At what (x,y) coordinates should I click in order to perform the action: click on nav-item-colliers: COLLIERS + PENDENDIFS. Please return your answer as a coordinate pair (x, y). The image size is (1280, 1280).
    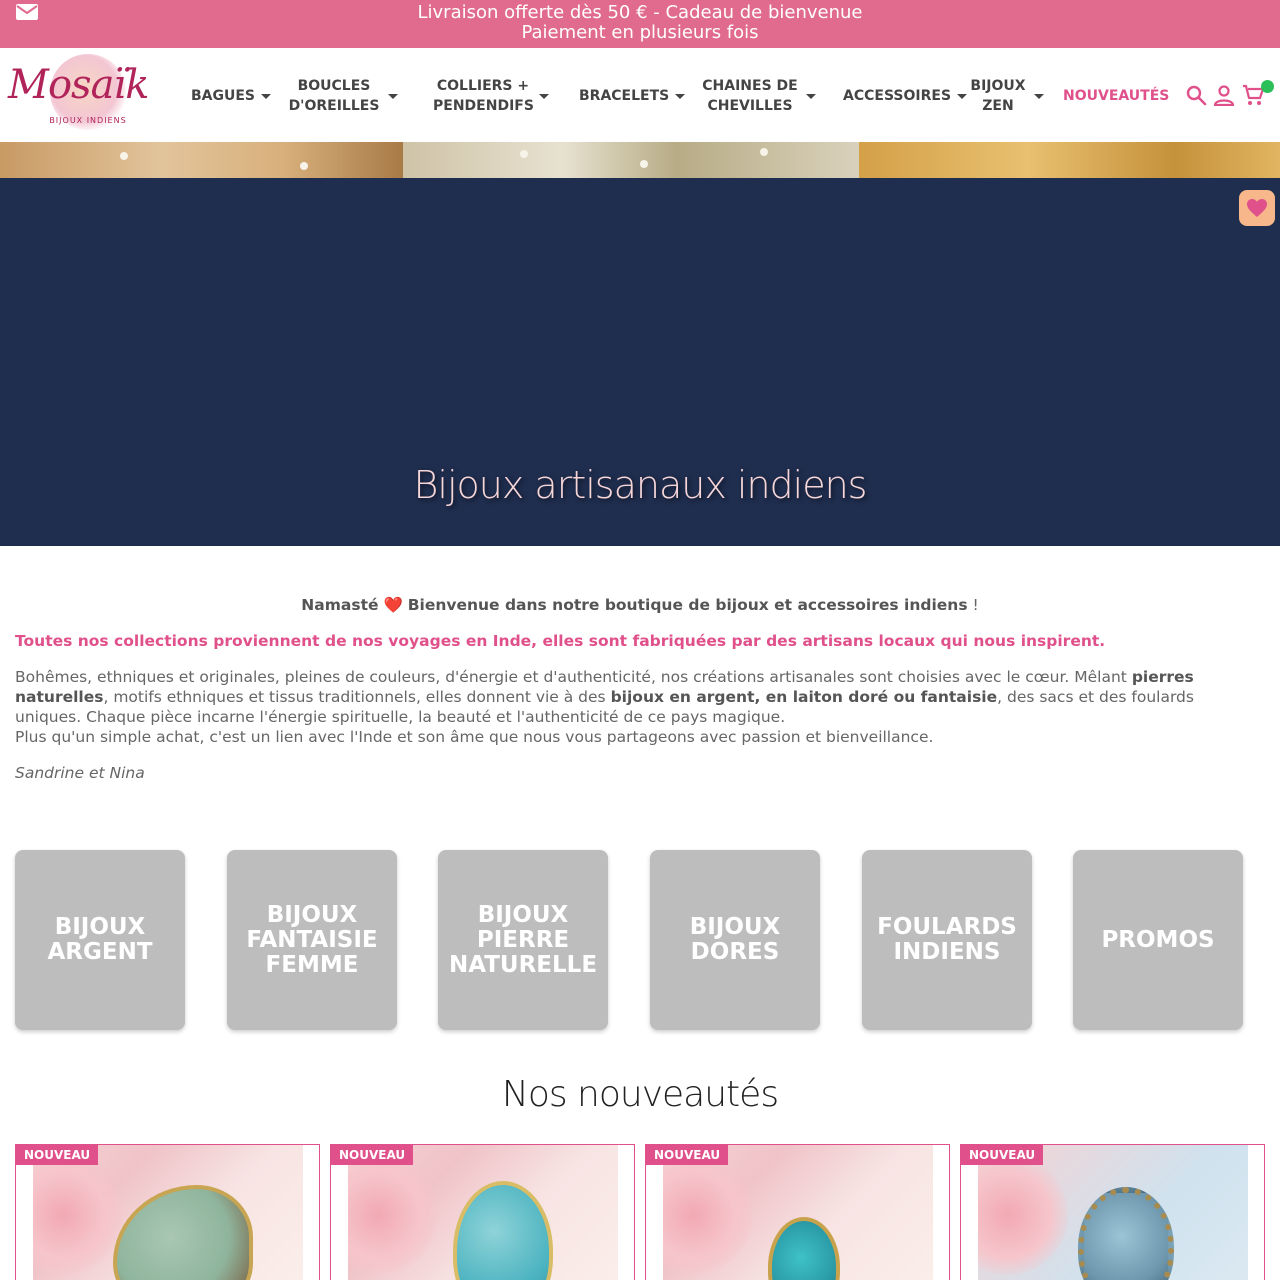
    Looking at the image, I should click on (497, 96).